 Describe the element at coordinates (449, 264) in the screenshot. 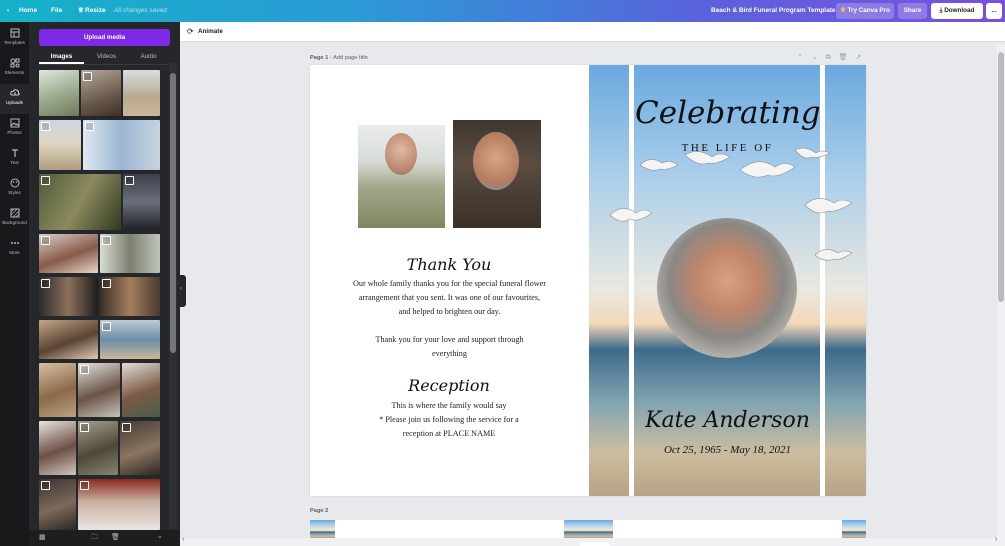

I see `thank-you-heading: Thank You` at that location.